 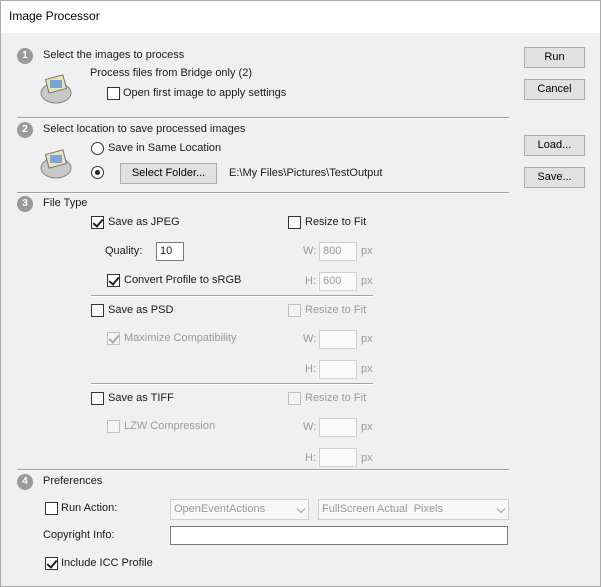 I want to click on psd-height-unit: px, so click(x=367, y=369).